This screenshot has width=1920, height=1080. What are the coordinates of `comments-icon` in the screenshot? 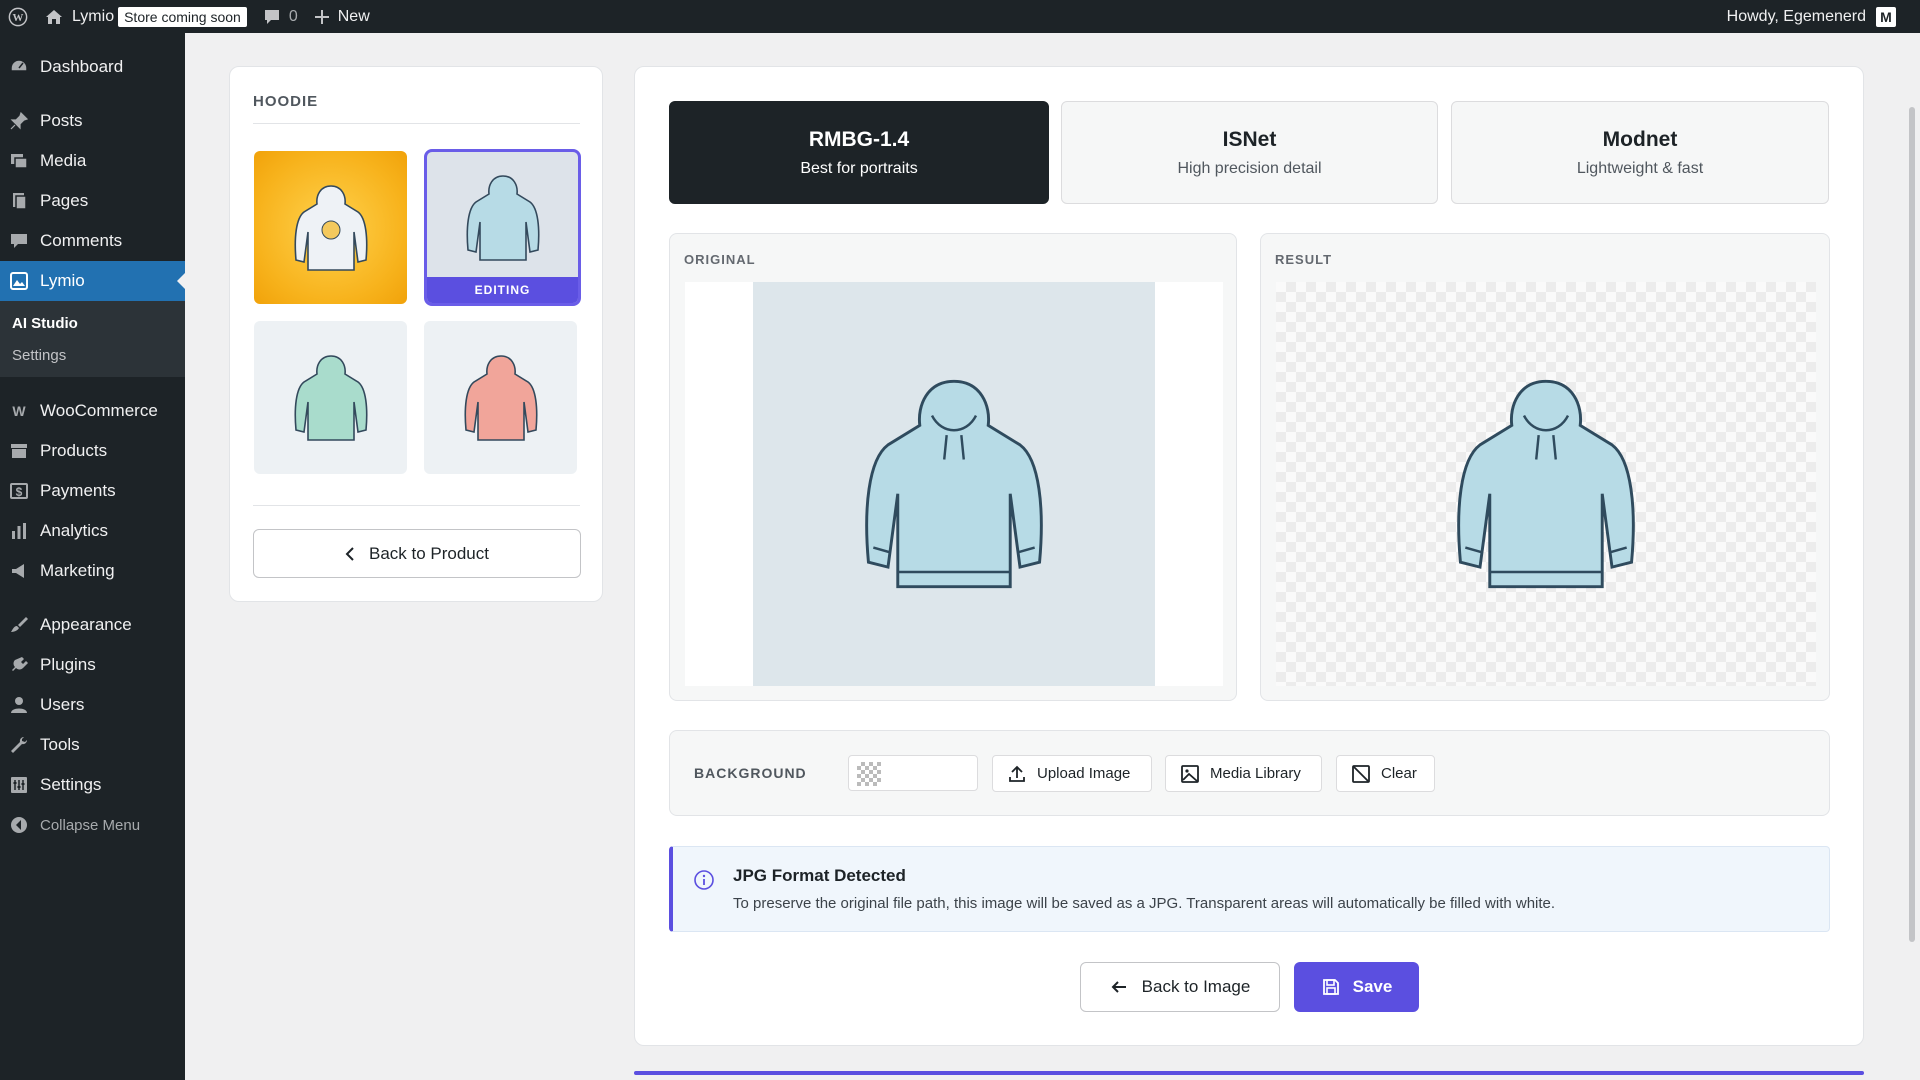 It's located at (19, 241).